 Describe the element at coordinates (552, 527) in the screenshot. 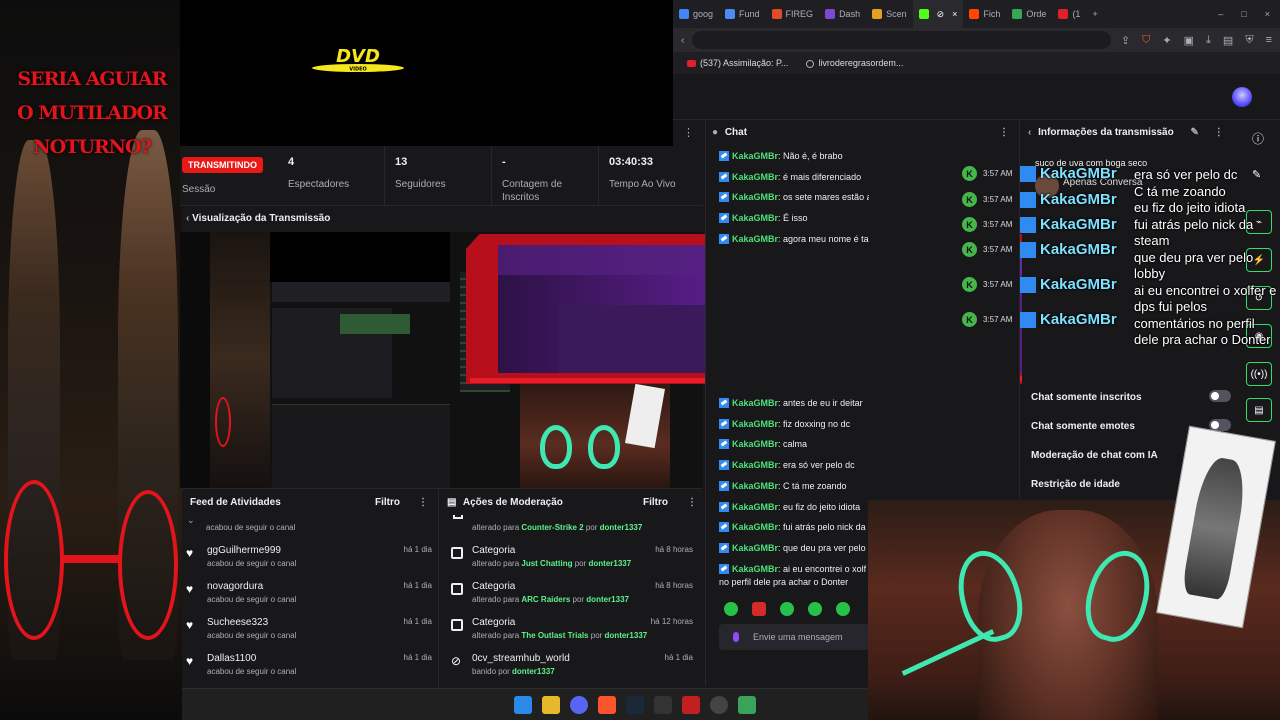

I see `mod-value: Counter-Strike 2` at that location.